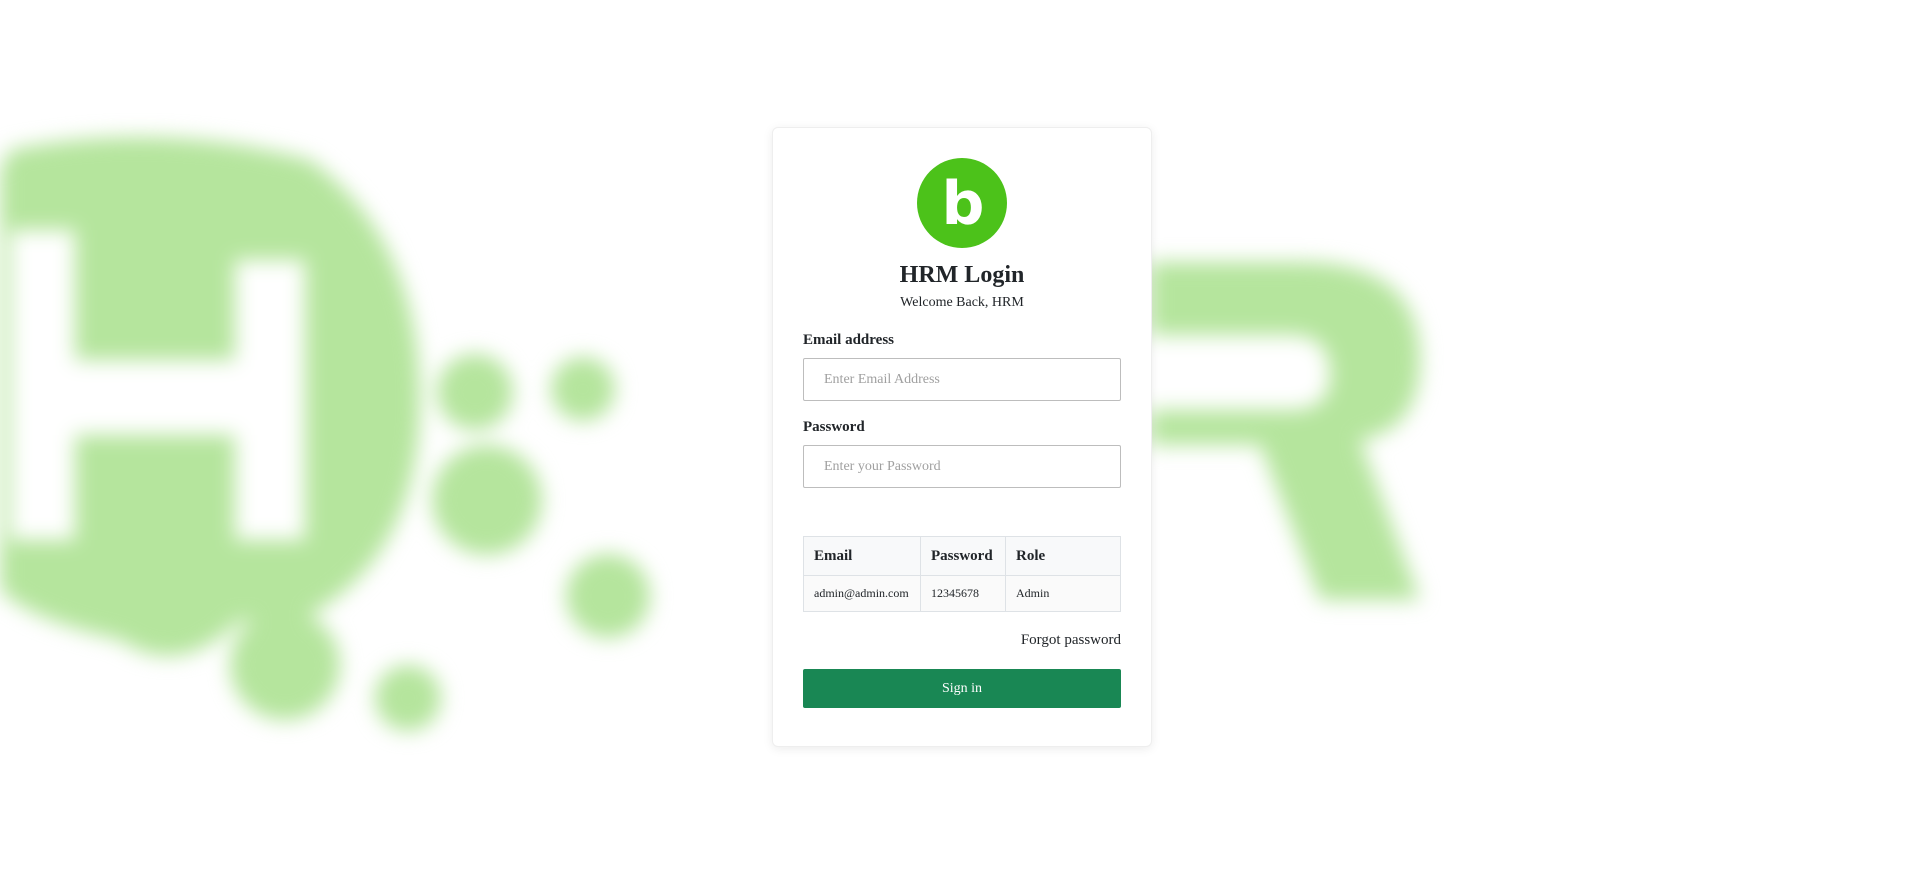  I want to click on table-cell-email: admin@admin.com, so click(862, 593).